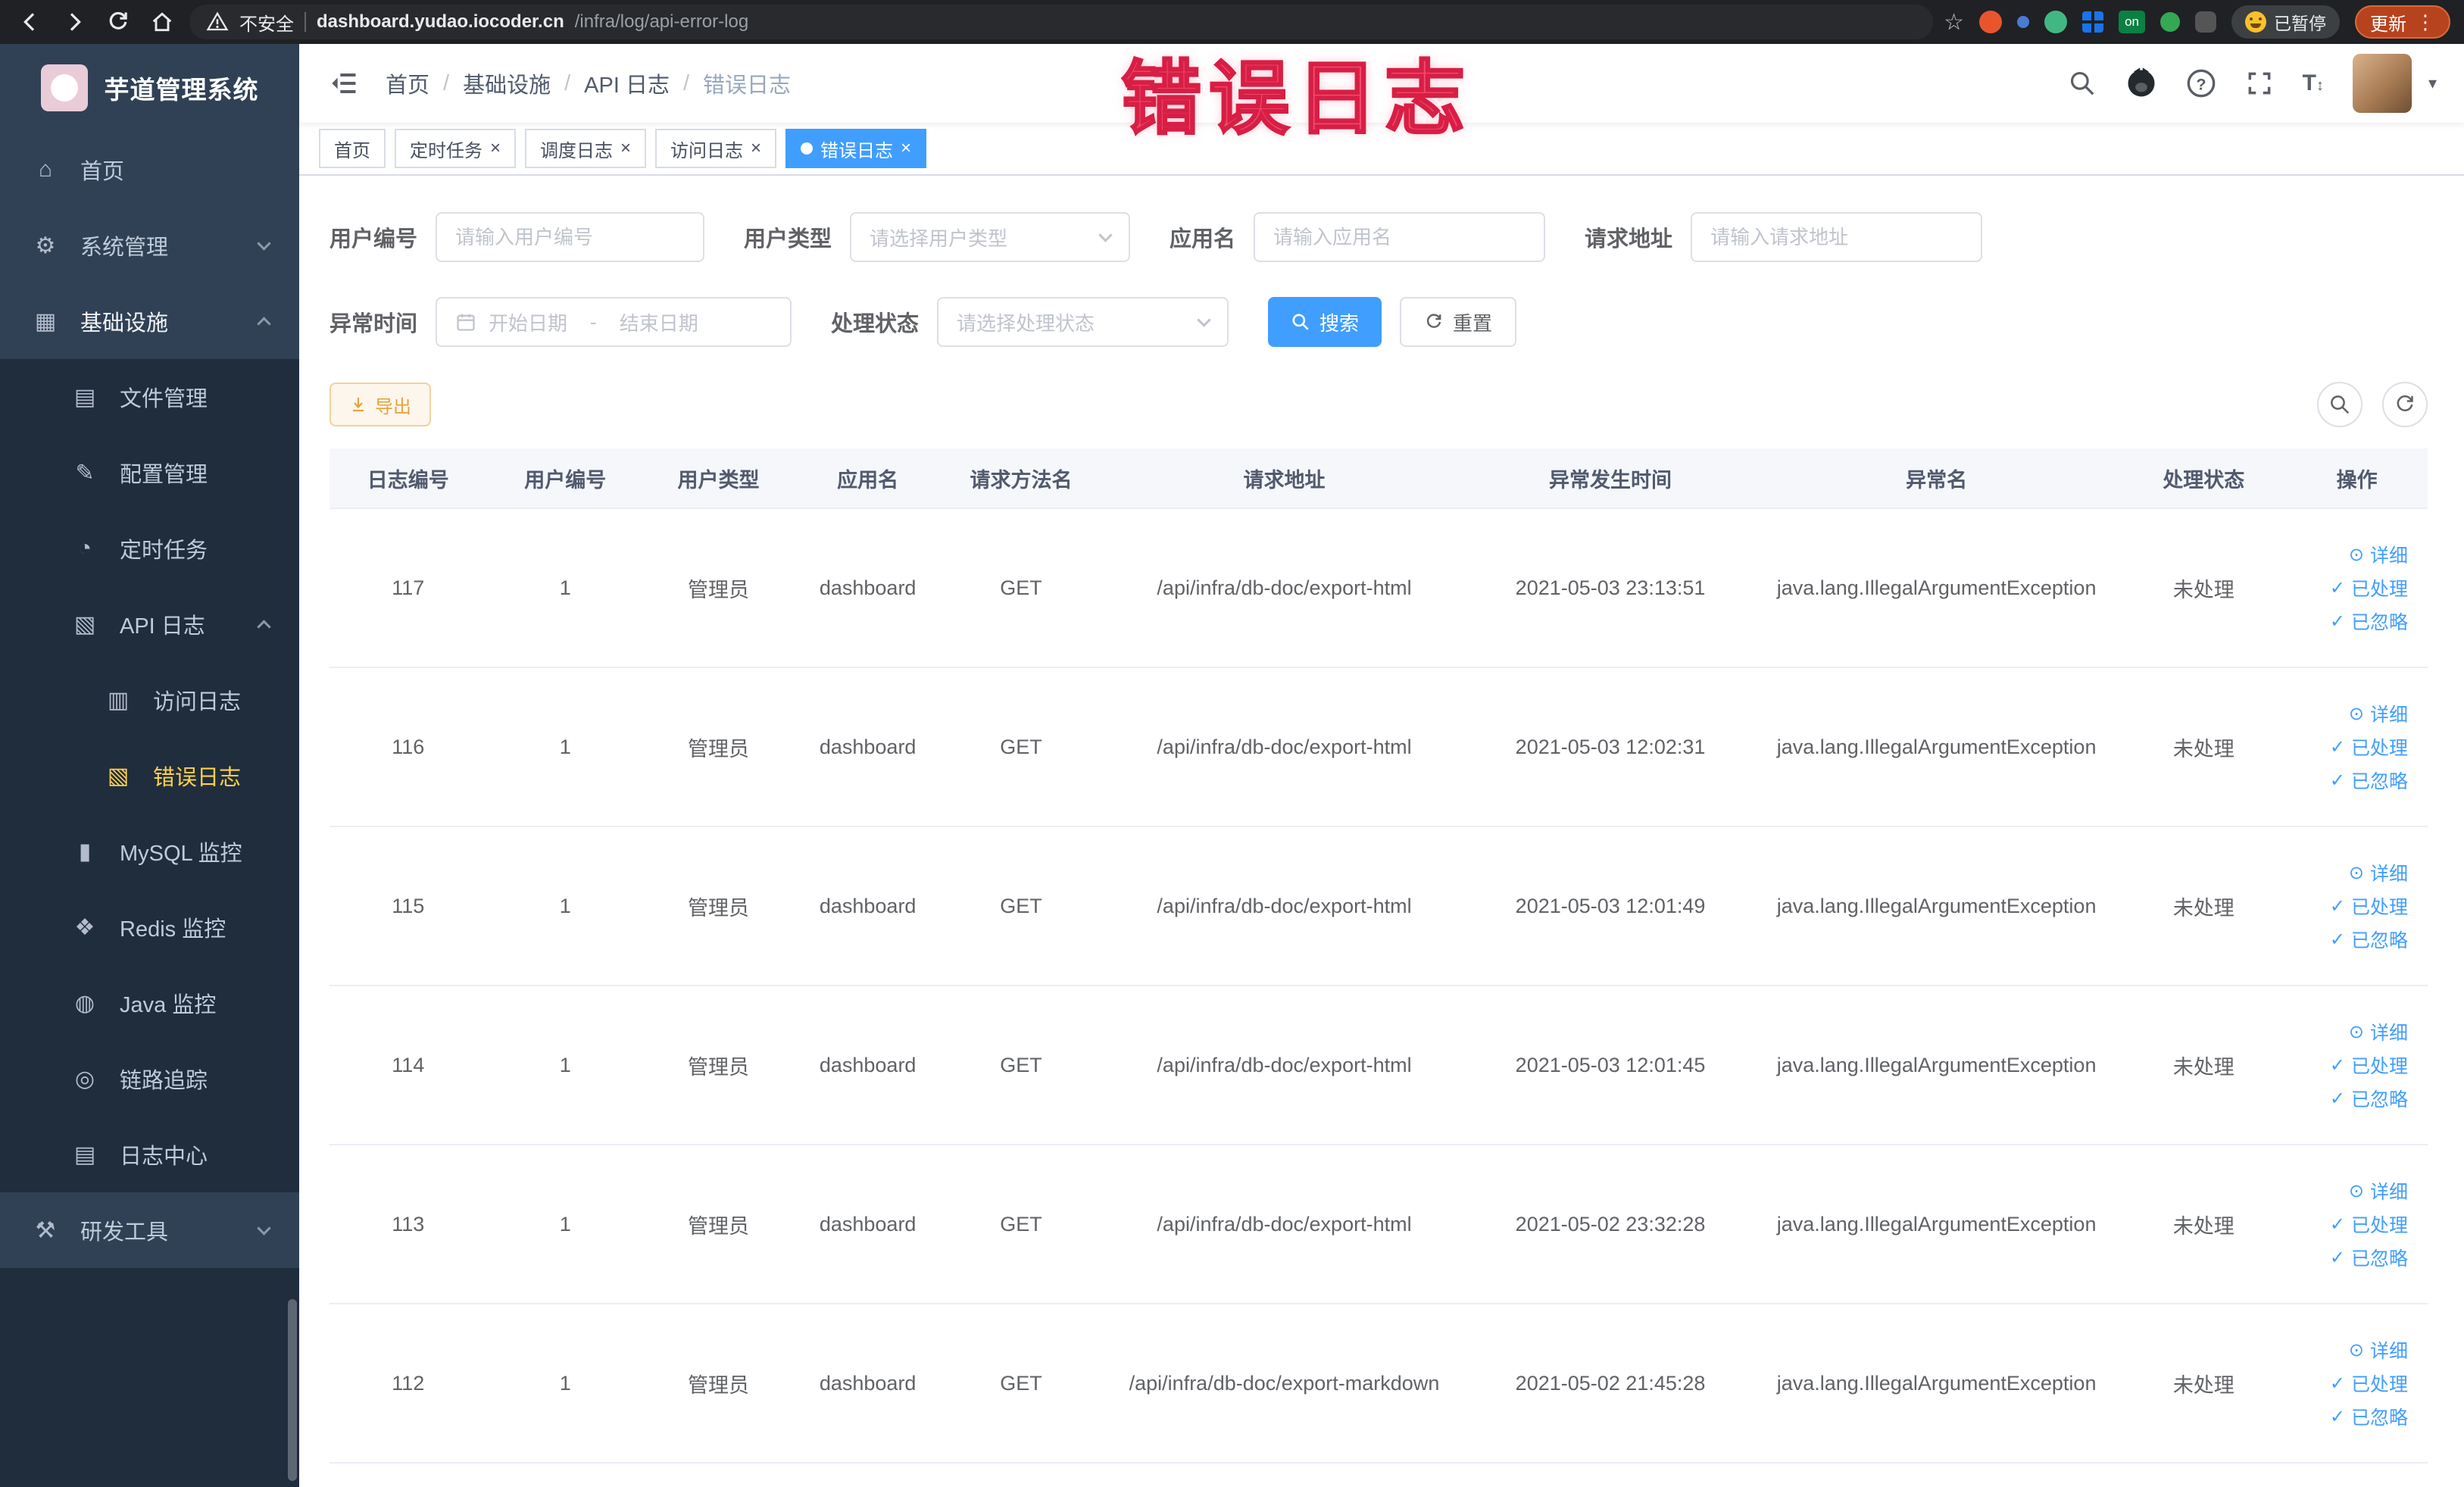 Image resolution: width=2464 pixels, height=1487 pixels. I want to click on breadcrumb-item: 首页, so click(407, 83).